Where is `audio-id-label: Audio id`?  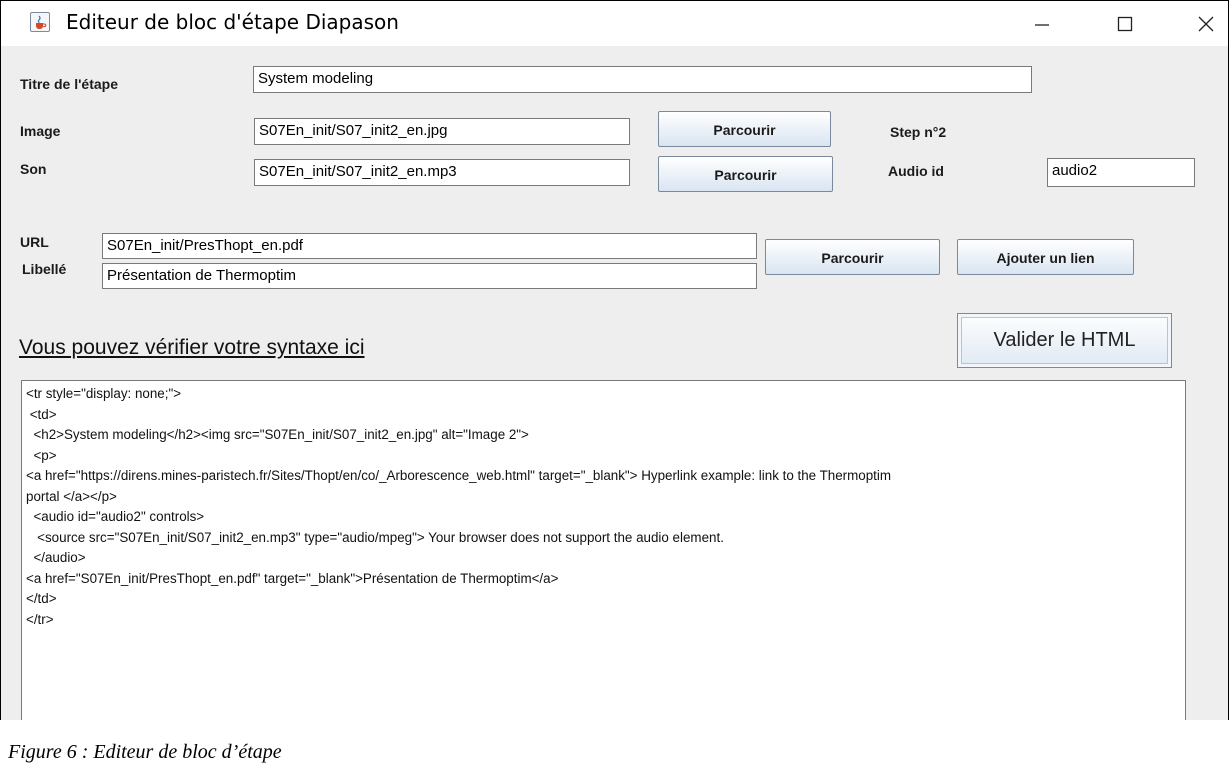
audio-id-label: Audio id is located at coordinates (916, 171).